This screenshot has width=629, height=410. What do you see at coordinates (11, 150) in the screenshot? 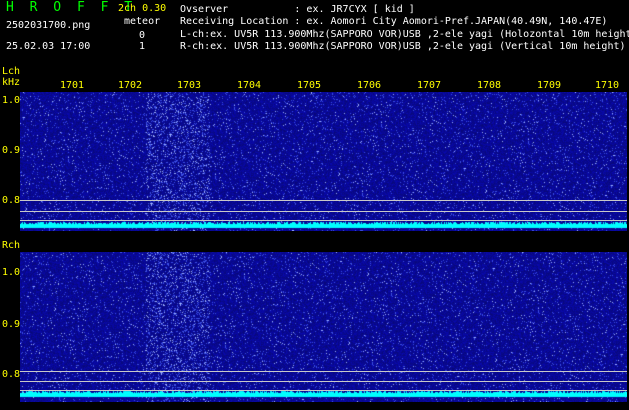
I see `lch-ytick: 0.9` at bounding box center [11, 150].